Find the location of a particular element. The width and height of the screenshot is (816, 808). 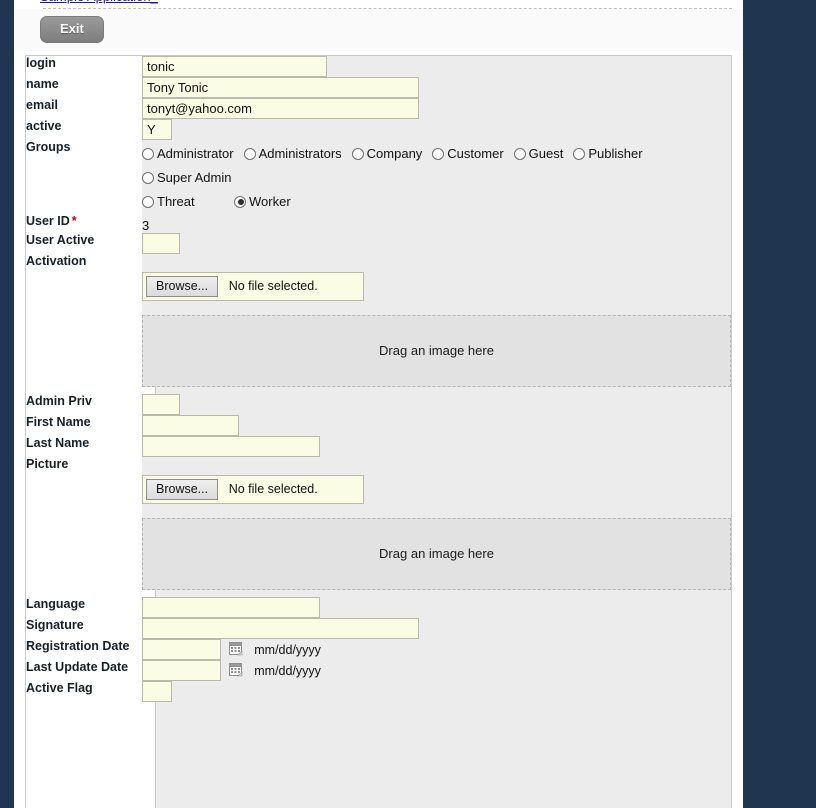

breadcrumb-link: Sample Application_ is located at coordinates (99, 2).